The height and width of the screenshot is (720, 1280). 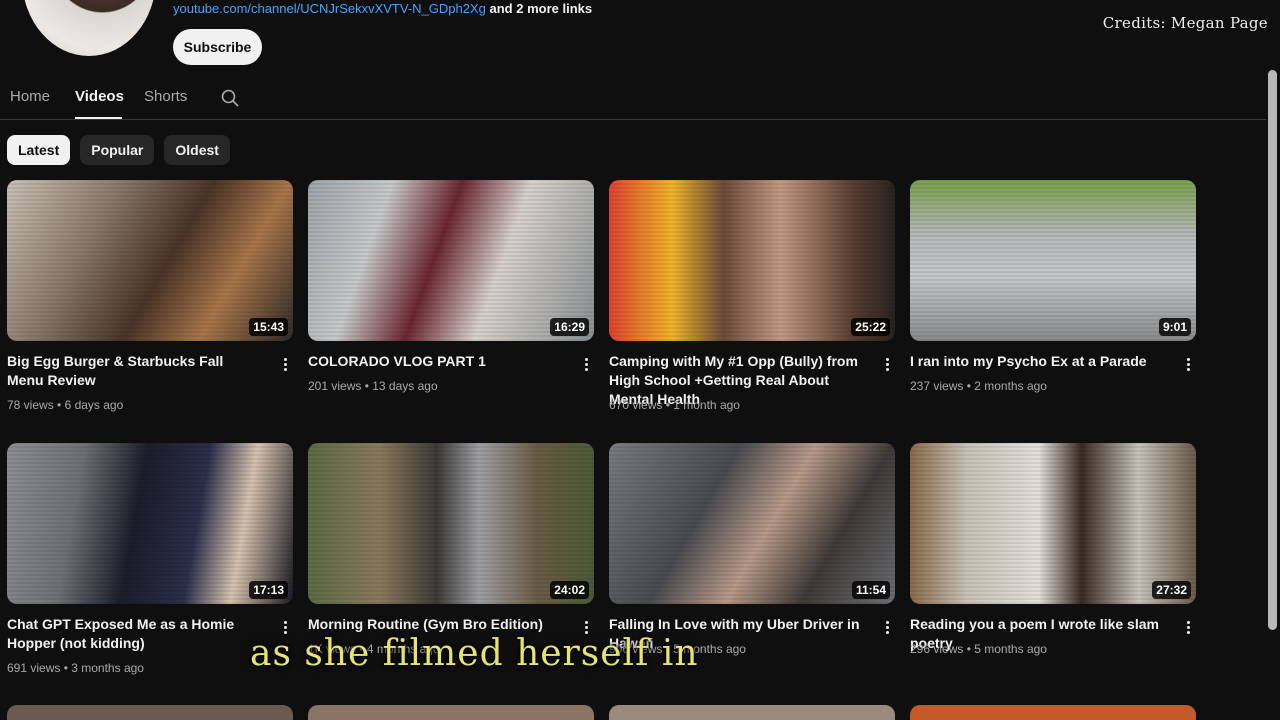 I want to click on view-count: 670 views, so click(x=636, y=405).